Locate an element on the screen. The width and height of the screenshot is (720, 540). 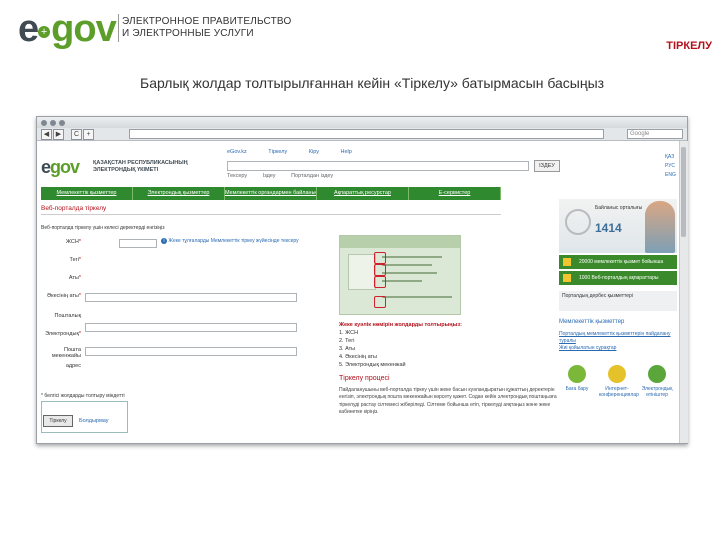
required-footnote: * белгісі жолдарды толтыру міндетті is located at coordinates (83, 396).